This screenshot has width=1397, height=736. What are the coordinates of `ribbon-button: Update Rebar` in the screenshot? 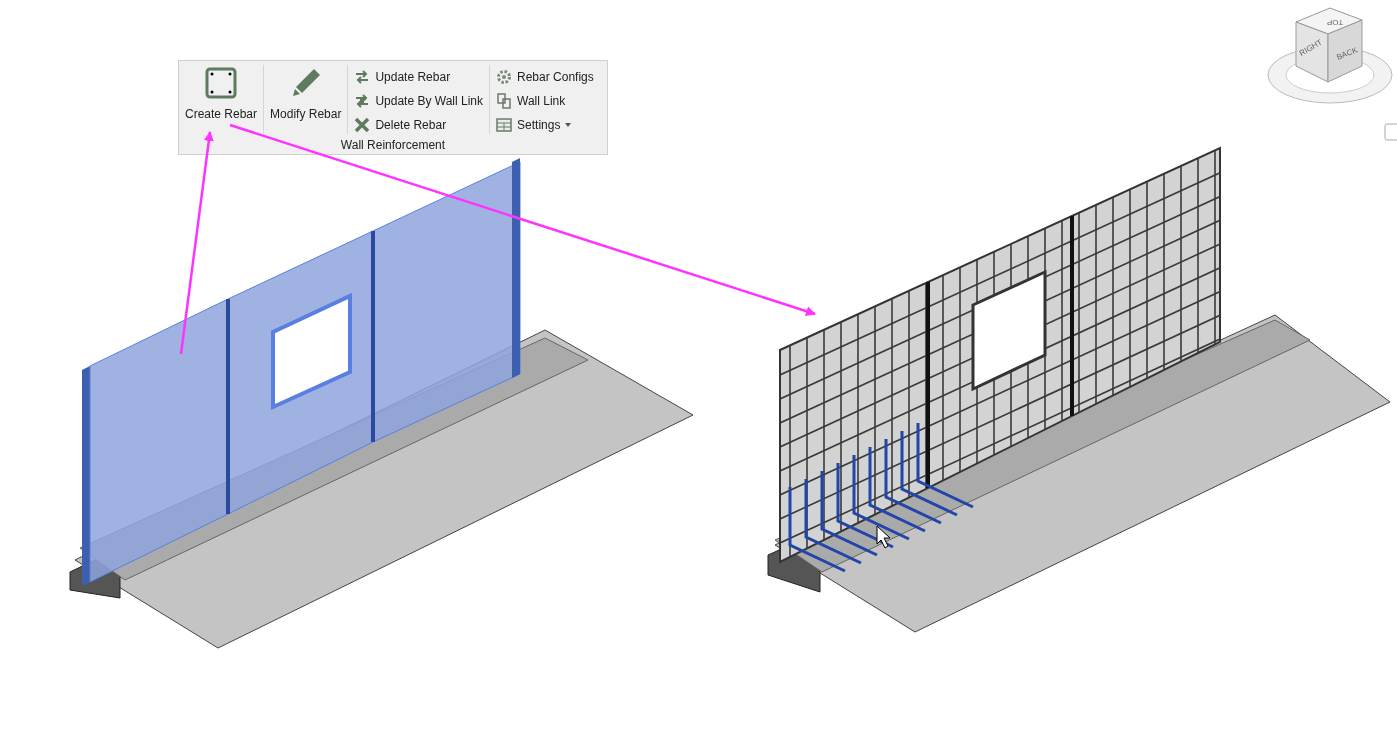 It's located at (419, 77).